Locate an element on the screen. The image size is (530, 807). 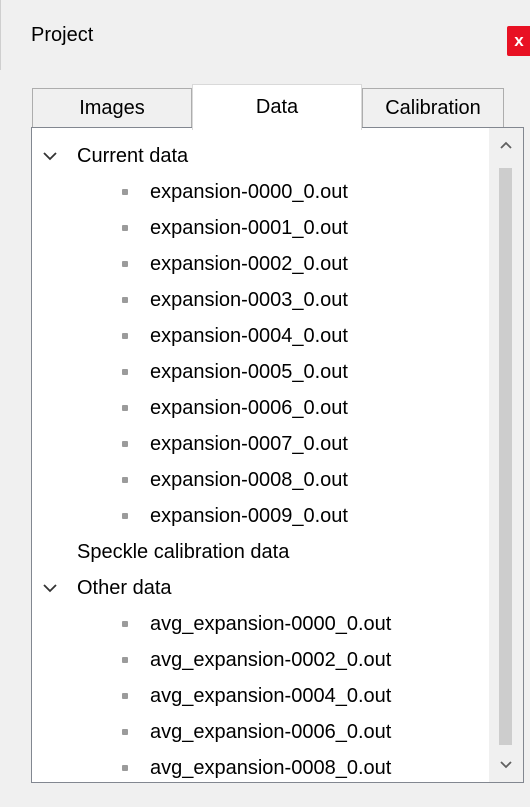
list-item: expansion-0002_0.out is located at coordinates (259, 264).